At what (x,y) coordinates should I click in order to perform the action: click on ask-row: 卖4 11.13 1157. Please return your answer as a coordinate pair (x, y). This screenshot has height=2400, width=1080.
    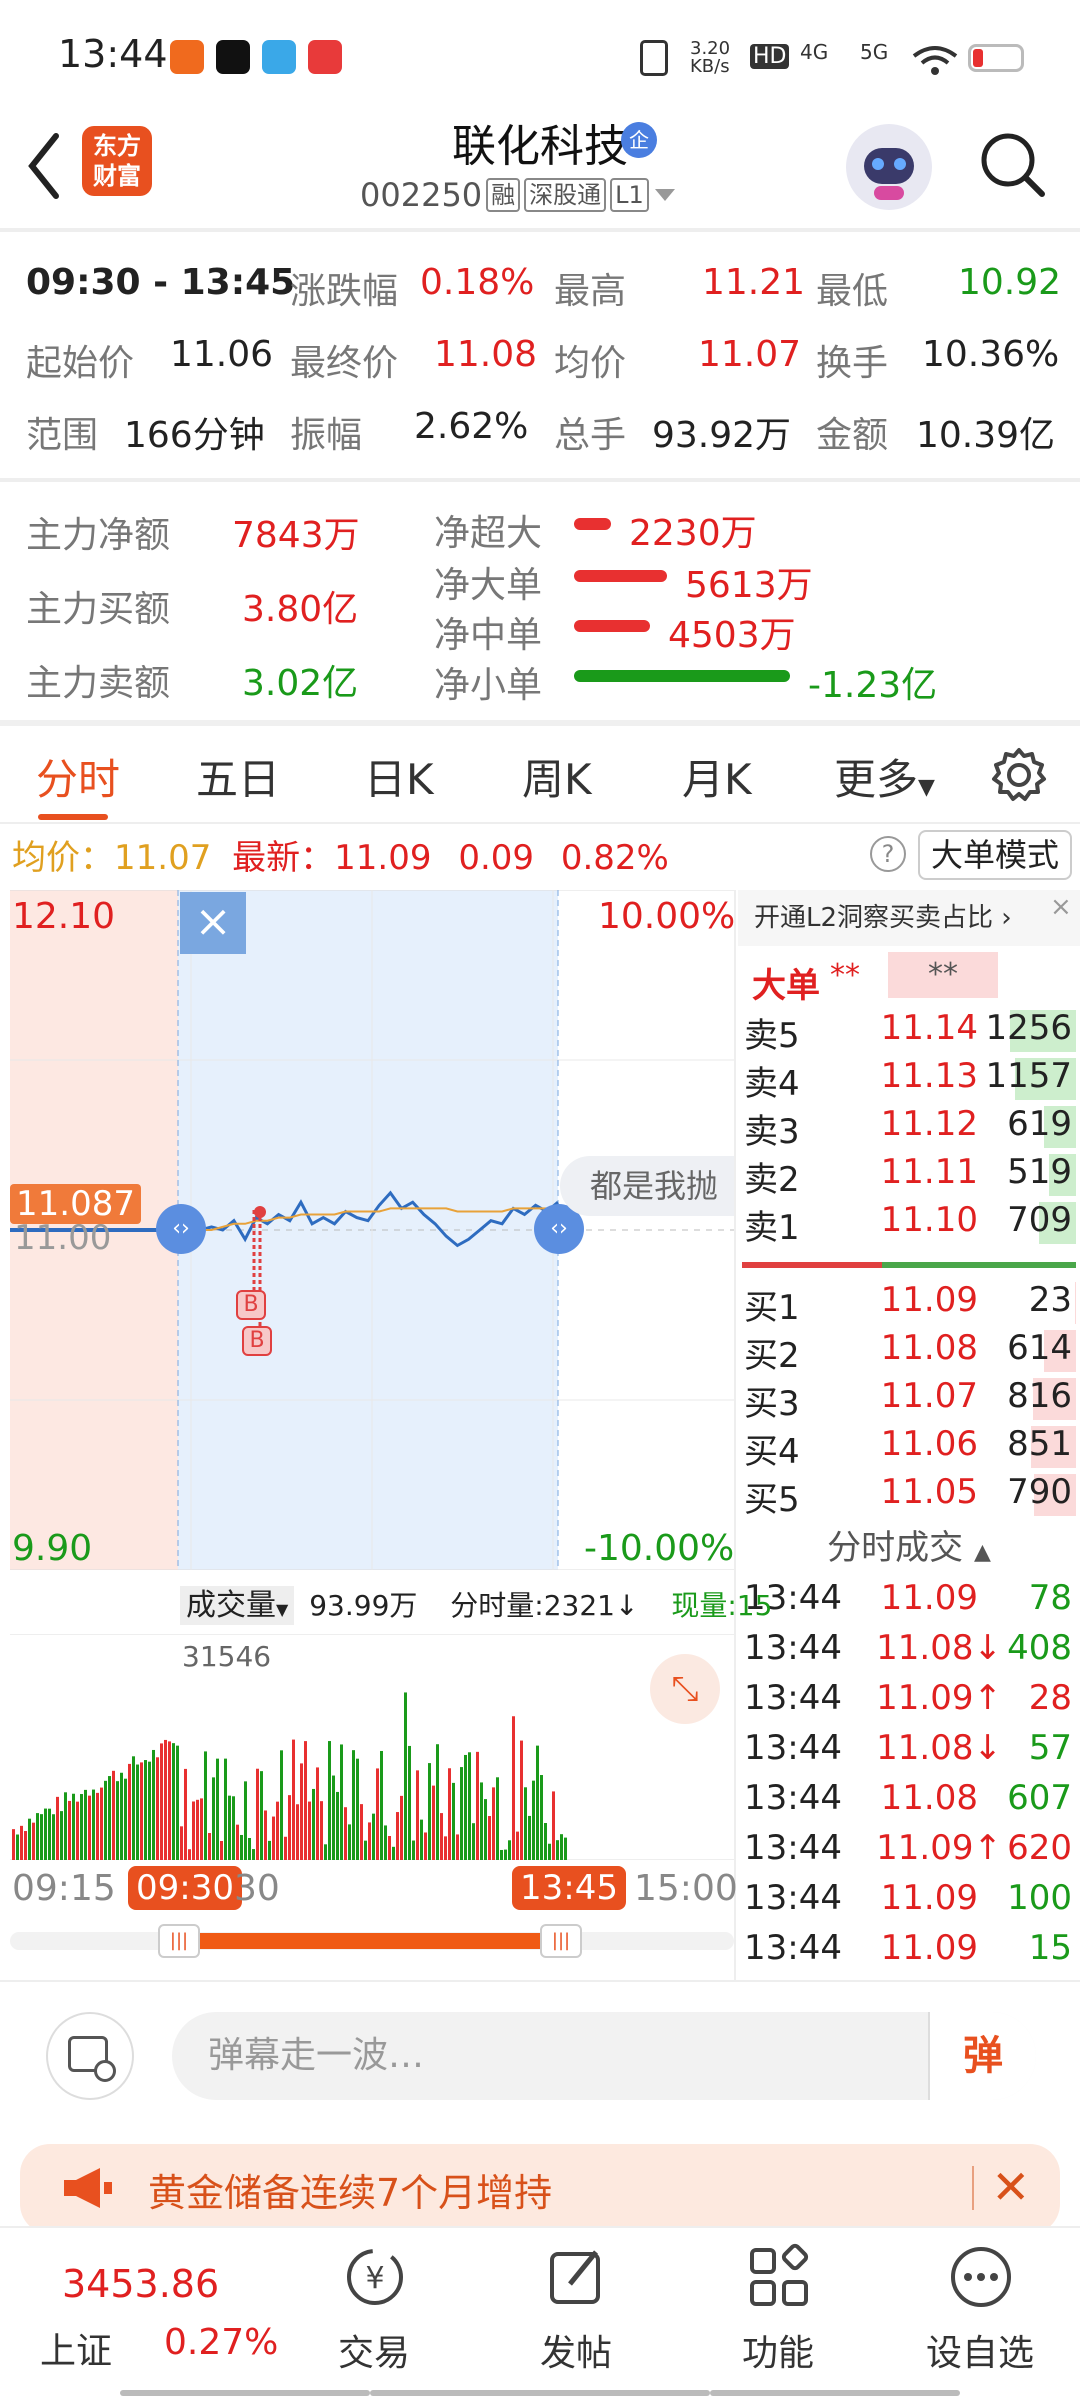
    Looking at the image, I should click on (908, 1080).